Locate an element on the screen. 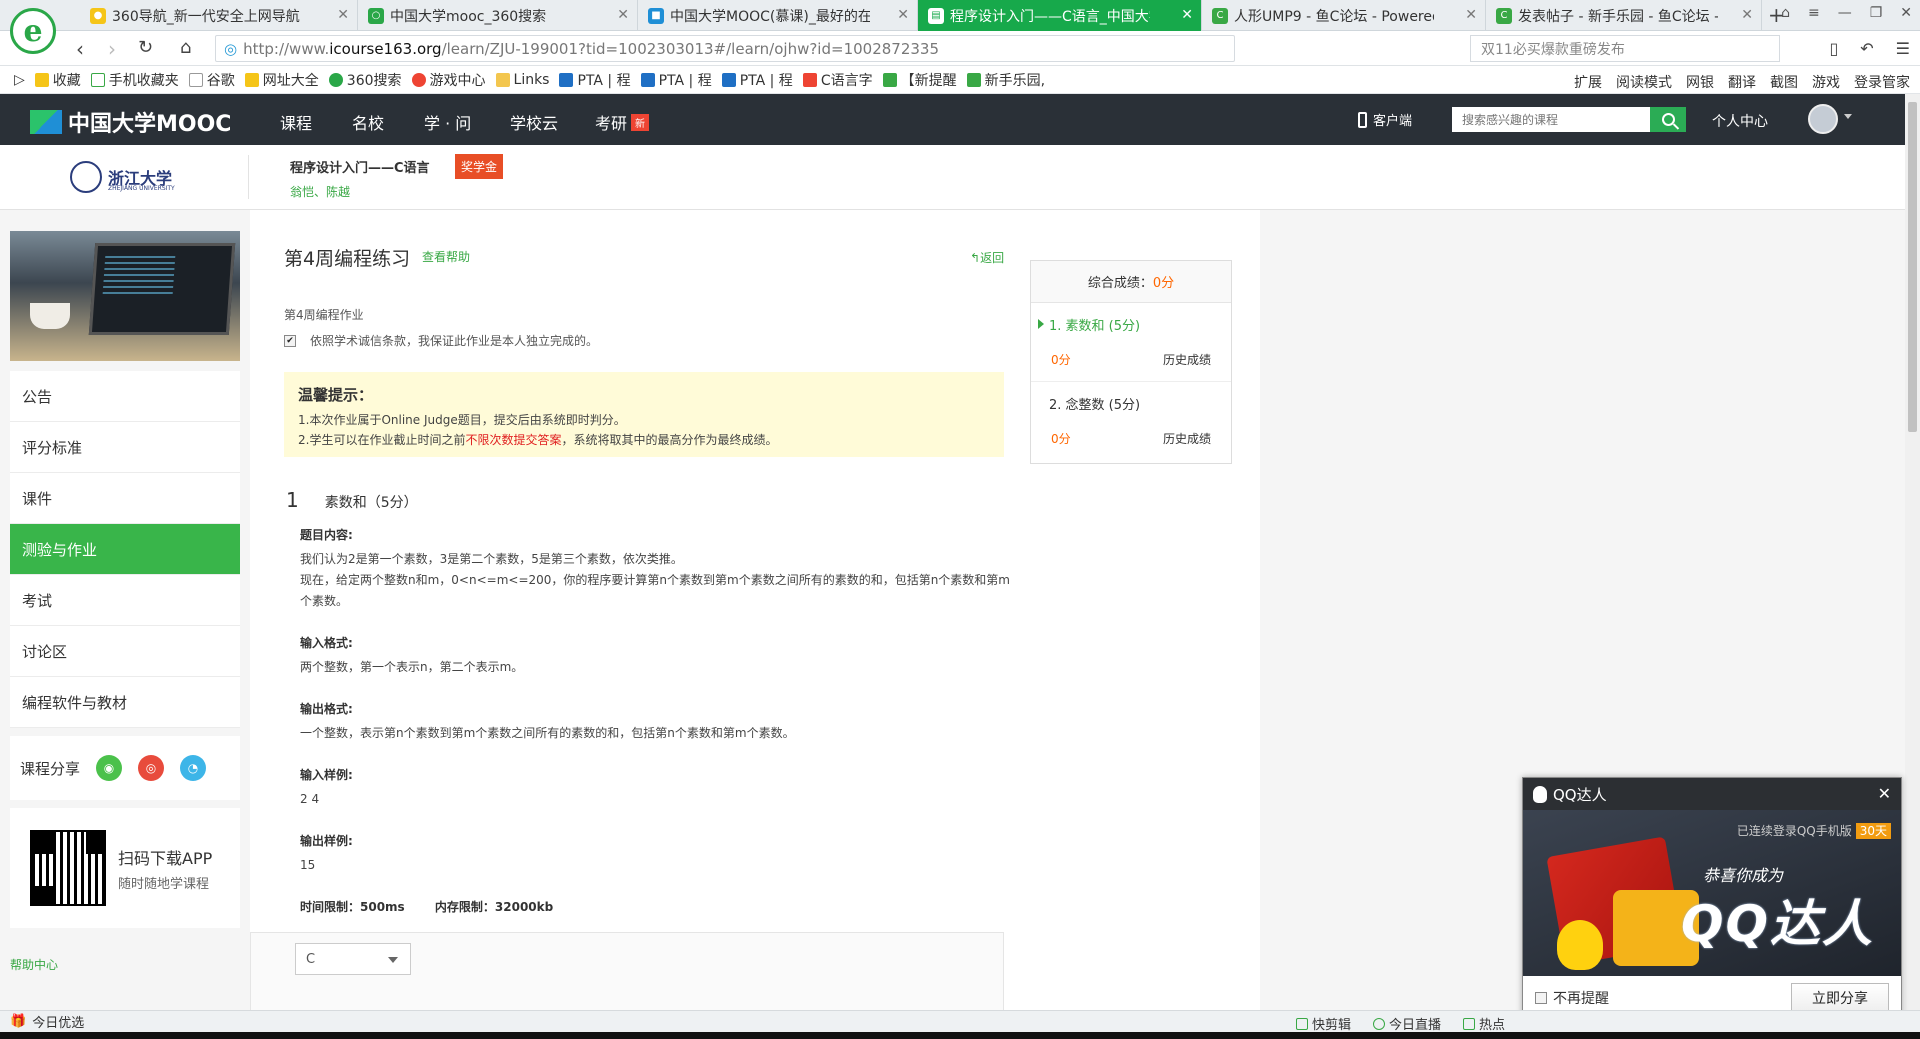 The height and width of the screenshot is (1039, 1920). bookmark-11: 【新提醒 is located at coordinates (919, 80).